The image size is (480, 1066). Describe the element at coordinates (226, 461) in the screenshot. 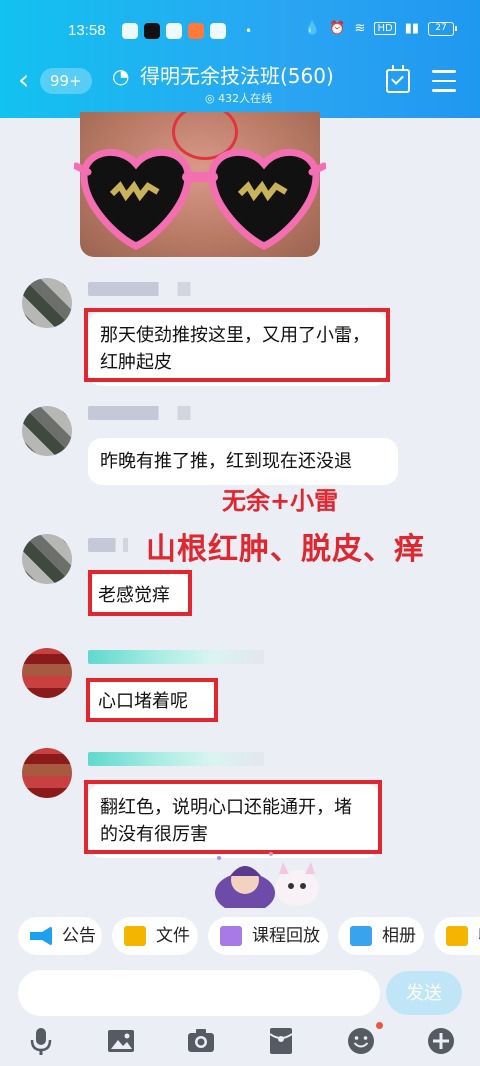

I see `message-text: 昨晚有推了推，红到现在还没退` at that location.